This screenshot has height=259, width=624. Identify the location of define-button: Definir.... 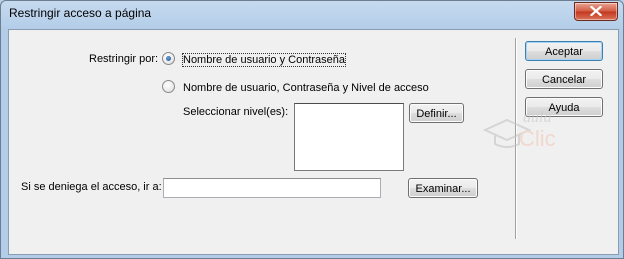
(436, 113).